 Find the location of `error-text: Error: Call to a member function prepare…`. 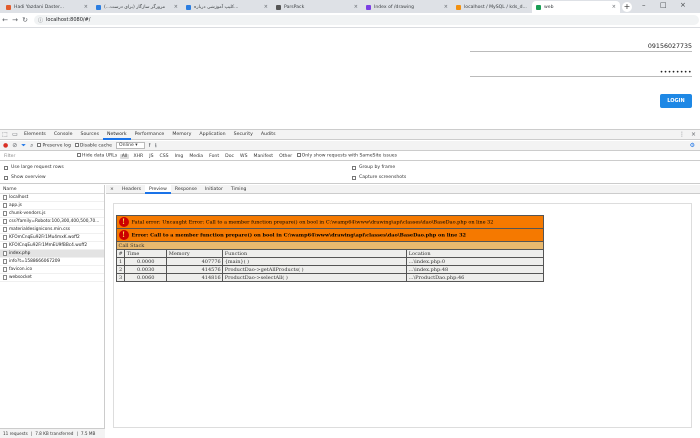

error-text: Error: Call to a member function prepare… is located at coordinates (299, 235).